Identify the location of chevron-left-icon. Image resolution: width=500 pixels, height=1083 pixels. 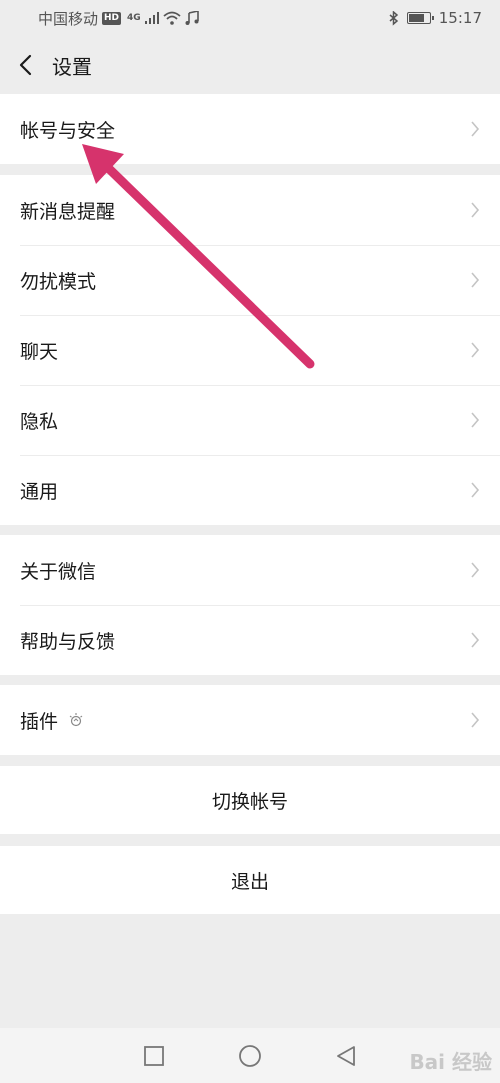
(25, 65).